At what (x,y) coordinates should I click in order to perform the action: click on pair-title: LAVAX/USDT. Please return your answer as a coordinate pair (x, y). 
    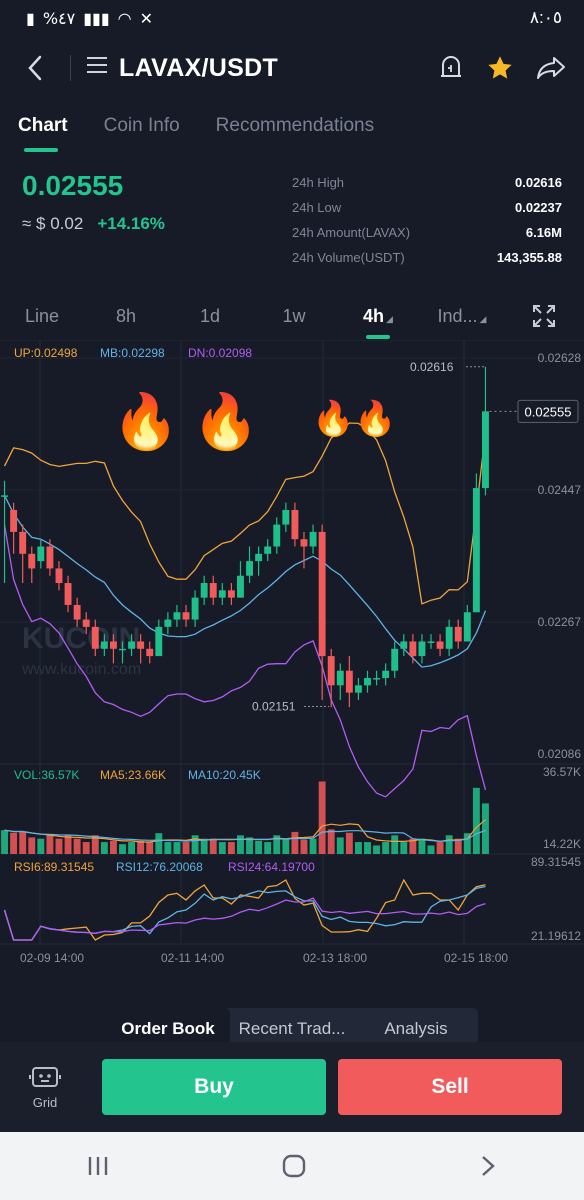
    Looking at the image, I should click on (198, 68).